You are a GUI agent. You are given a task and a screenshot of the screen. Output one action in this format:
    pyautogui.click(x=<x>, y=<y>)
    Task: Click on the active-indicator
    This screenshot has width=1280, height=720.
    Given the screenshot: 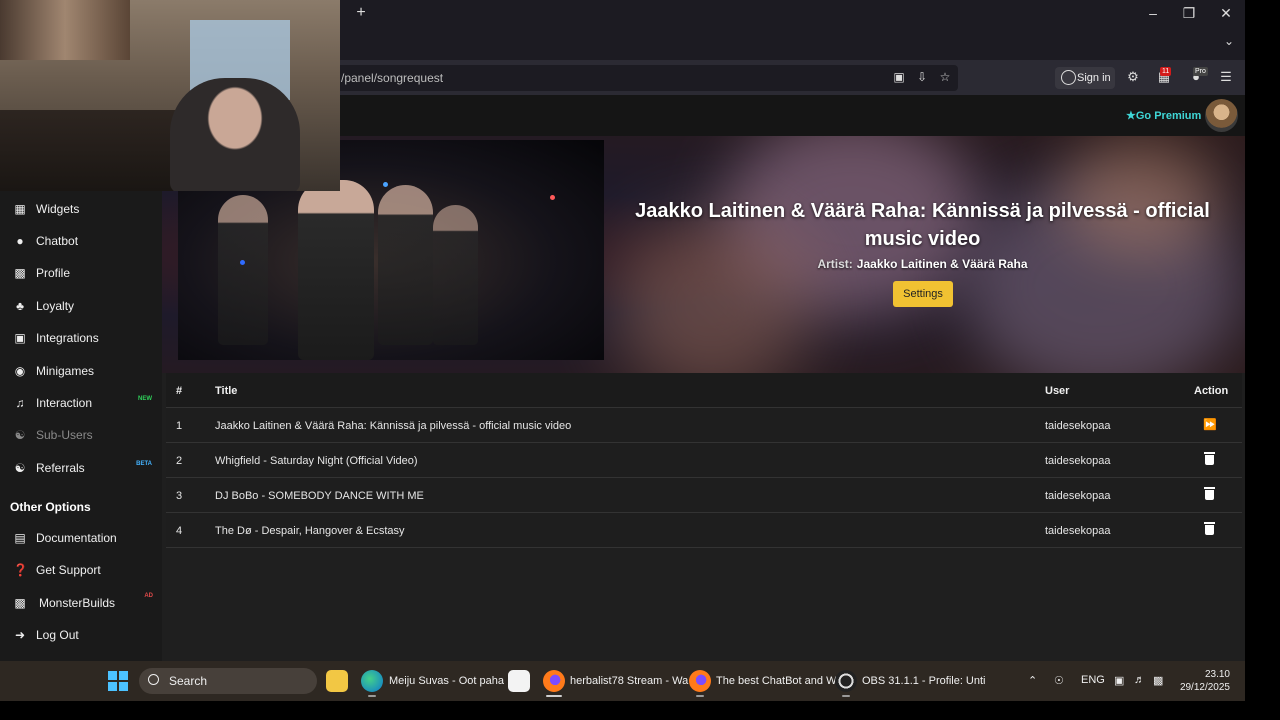 What is the action you would take?
    pyautogui.click(x=554, y=696)
    